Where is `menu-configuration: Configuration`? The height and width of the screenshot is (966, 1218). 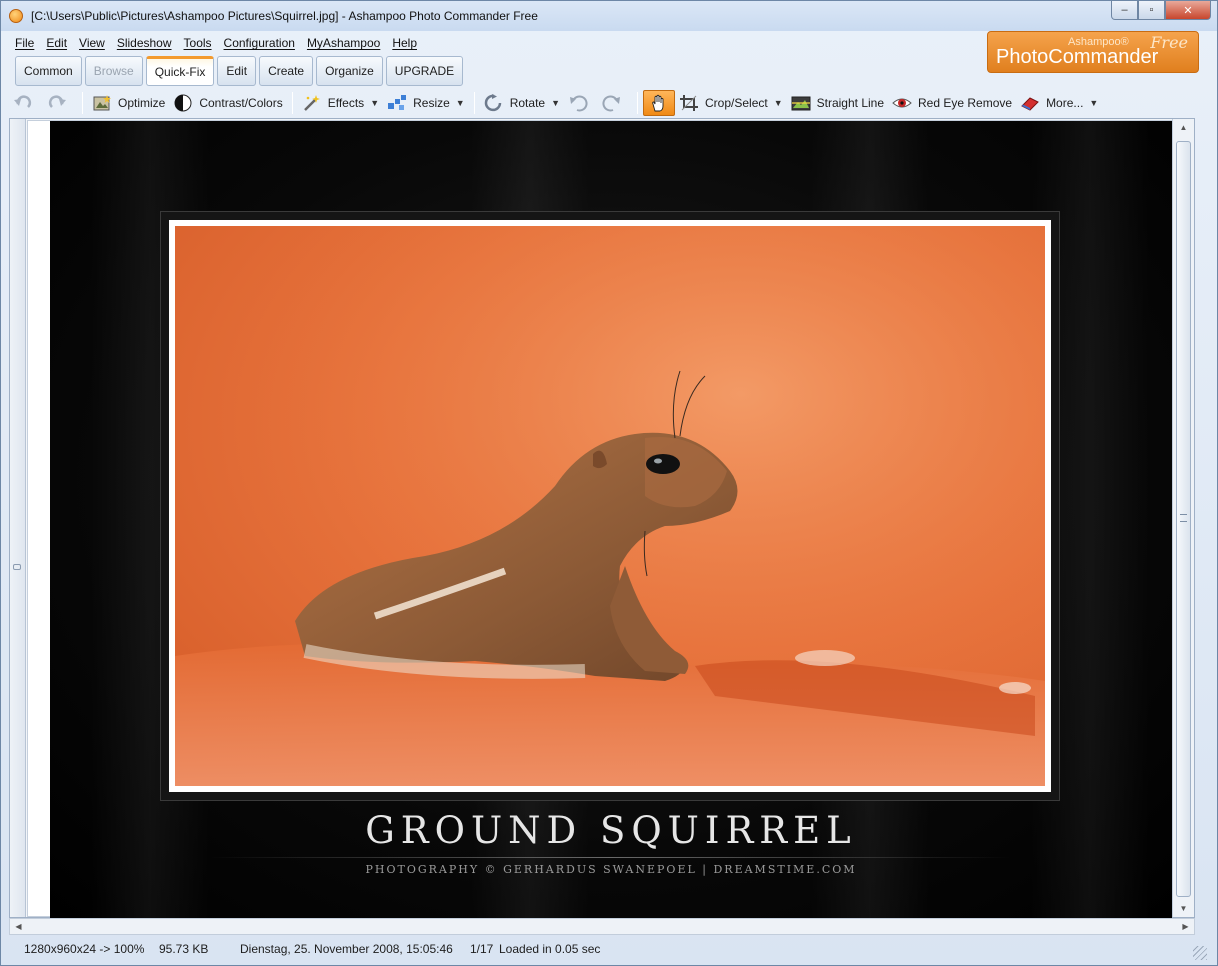 menu-configuration: Configuration is located at coordinates (259, 43).